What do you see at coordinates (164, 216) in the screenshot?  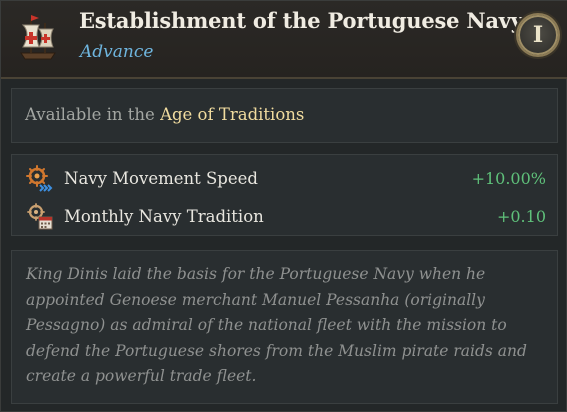 I see `modifier-label: Monthly Navy Tradition` at bounding box center [164, 216].